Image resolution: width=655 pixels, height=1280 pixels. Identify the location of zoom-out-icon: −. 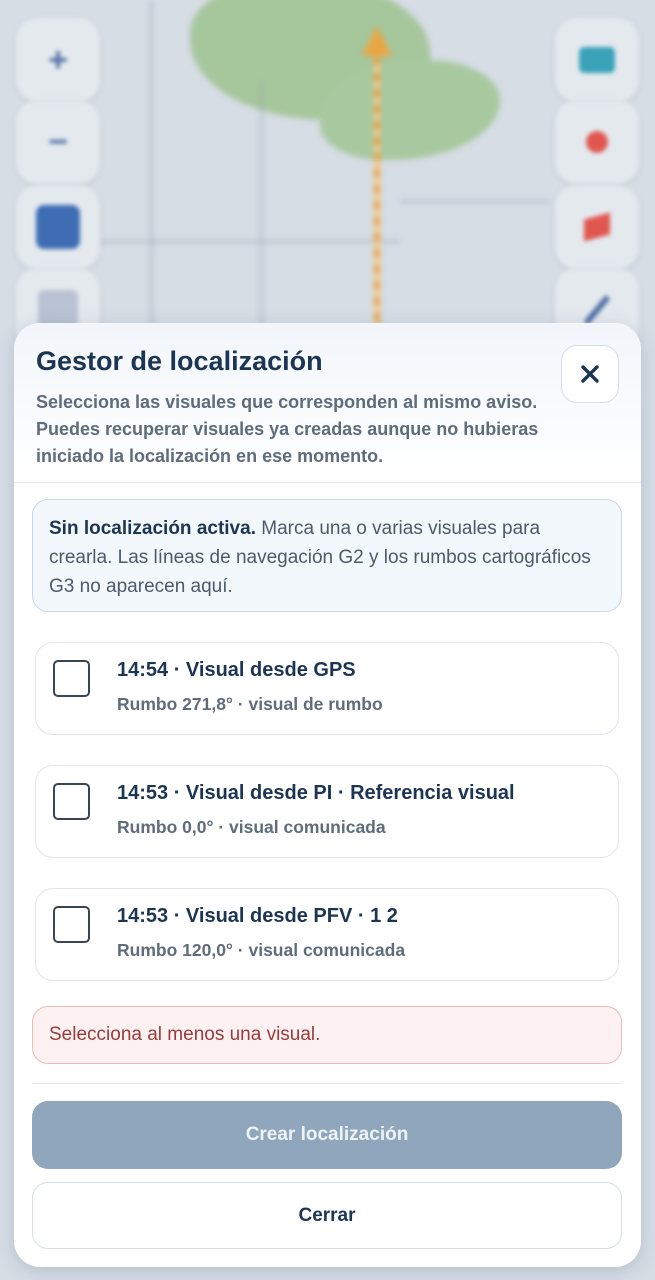
(58, 141).